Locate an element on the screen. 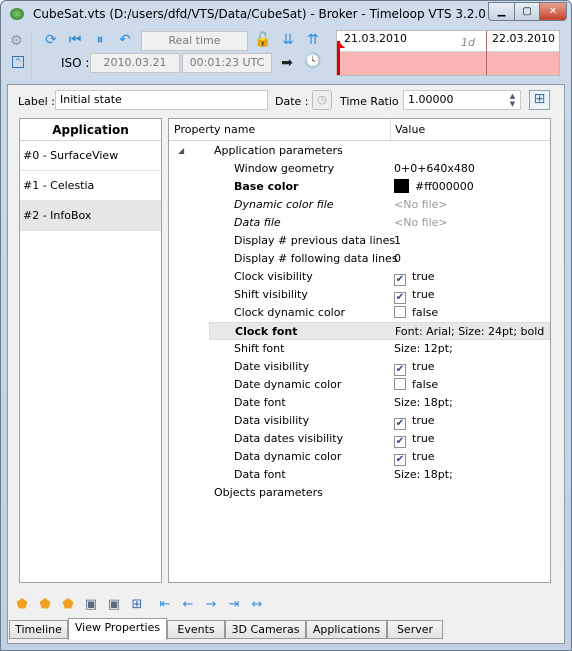 The width and height of the screenshot is (572, 651). real-time-button: Real time is located at coordinates (194, 41).